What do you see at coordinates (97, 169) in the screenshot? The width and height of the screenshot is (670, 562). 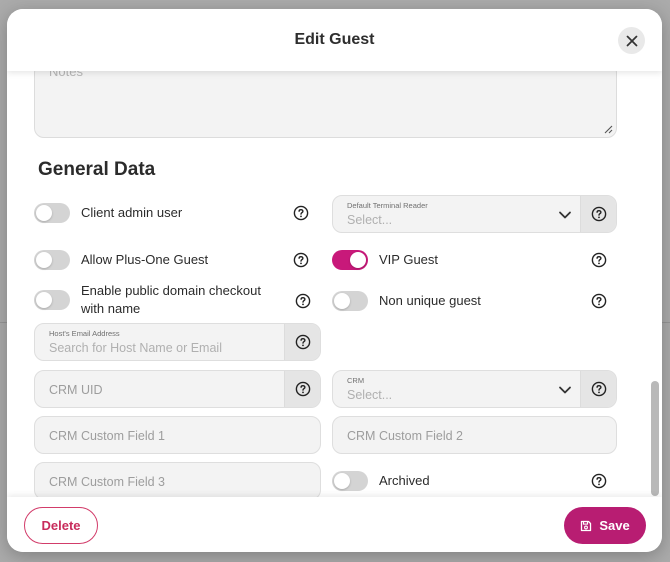 I see `general-data-heading: General Data` at bounding box center [97, 169].